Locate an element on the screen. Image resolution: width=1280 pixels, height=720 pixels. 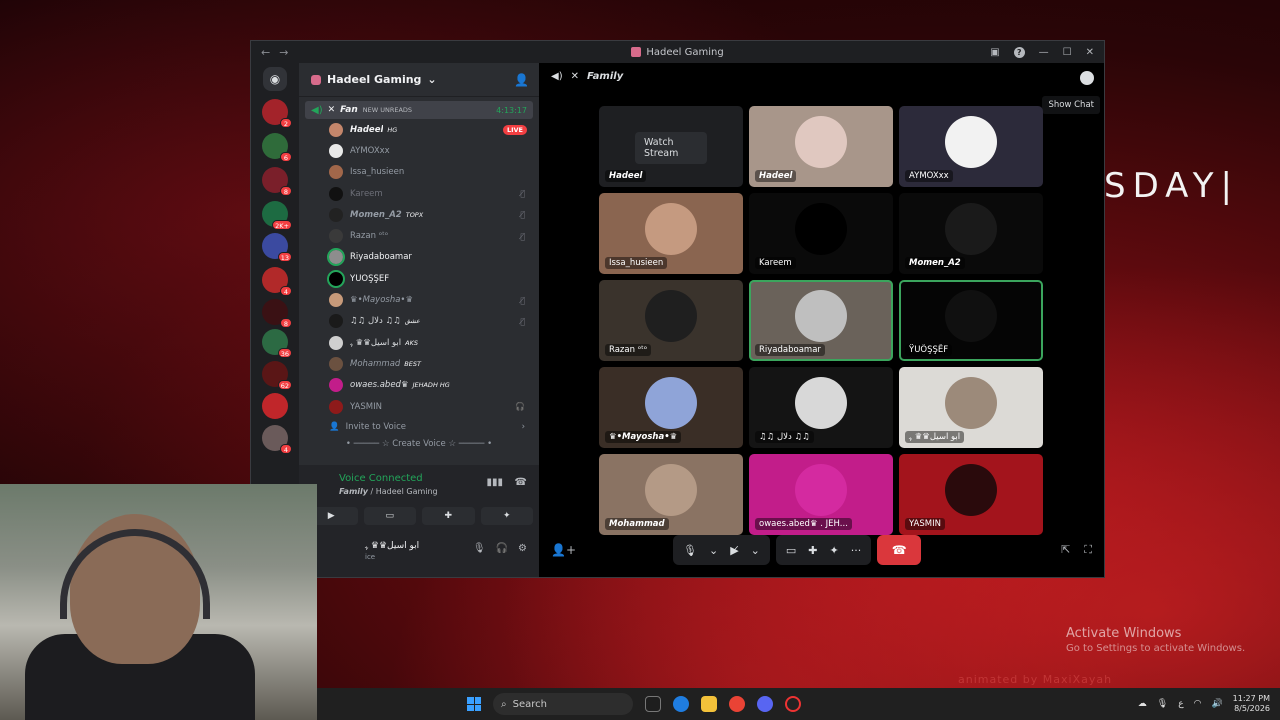
screen-share-button: ▭ is located at coordinates (389, 516).